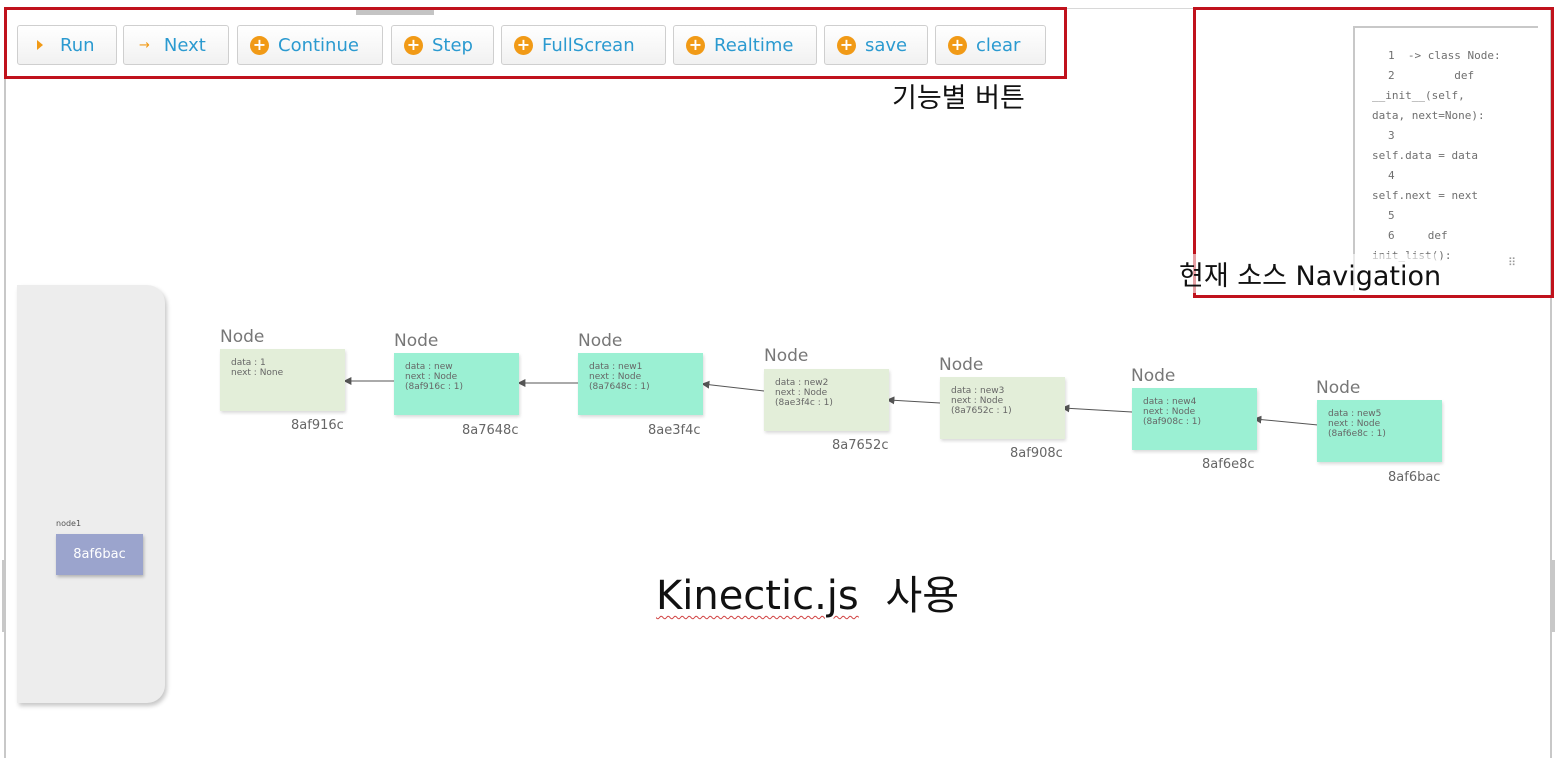 The height and width of the screenshot is (758, 1555). I want to click on node-ref: (8af916c : 1), so click(434, 387).